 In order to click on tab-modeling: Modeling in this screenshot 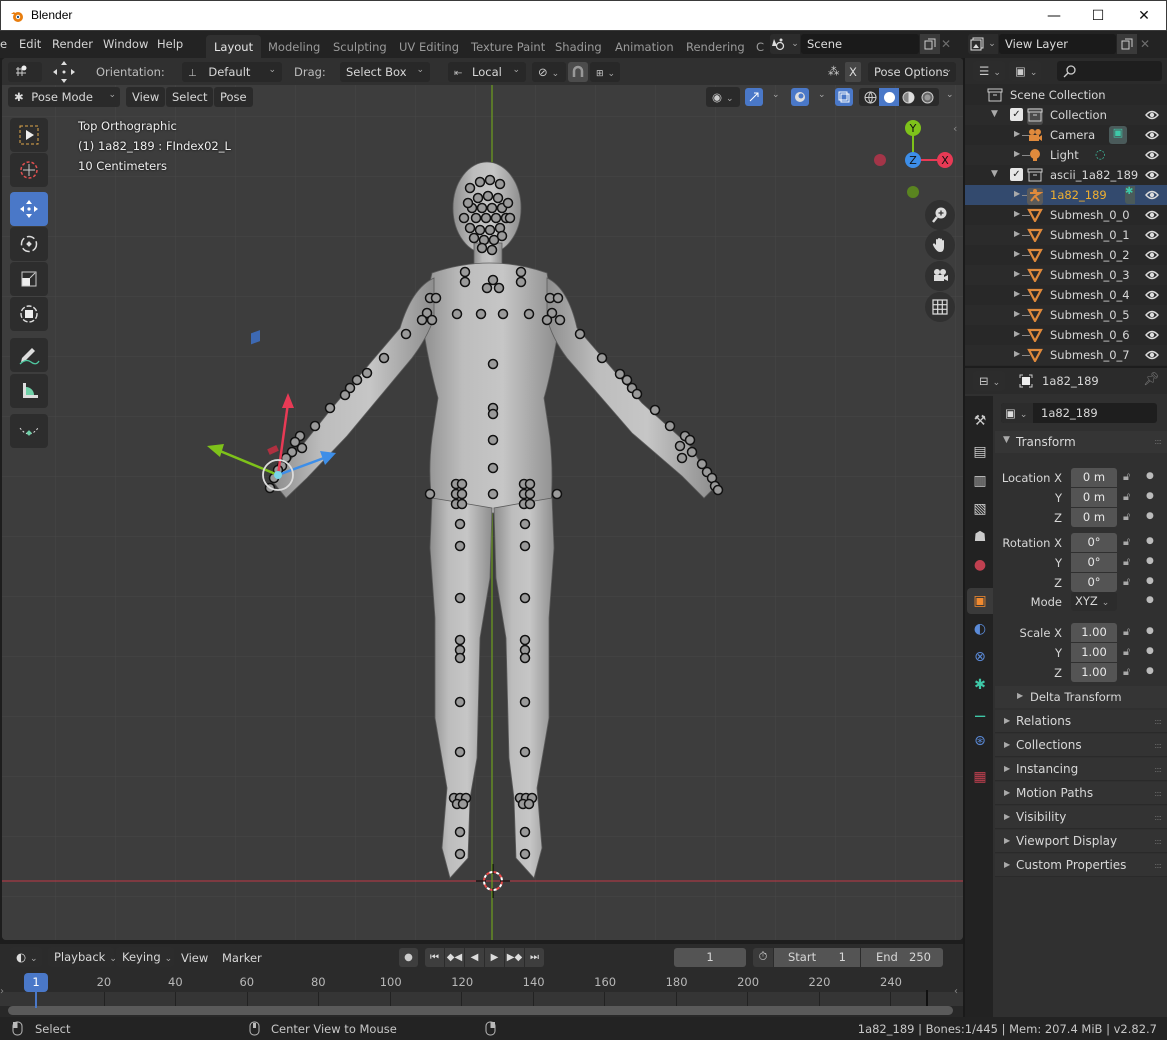, I will do `click(294, 46)`.